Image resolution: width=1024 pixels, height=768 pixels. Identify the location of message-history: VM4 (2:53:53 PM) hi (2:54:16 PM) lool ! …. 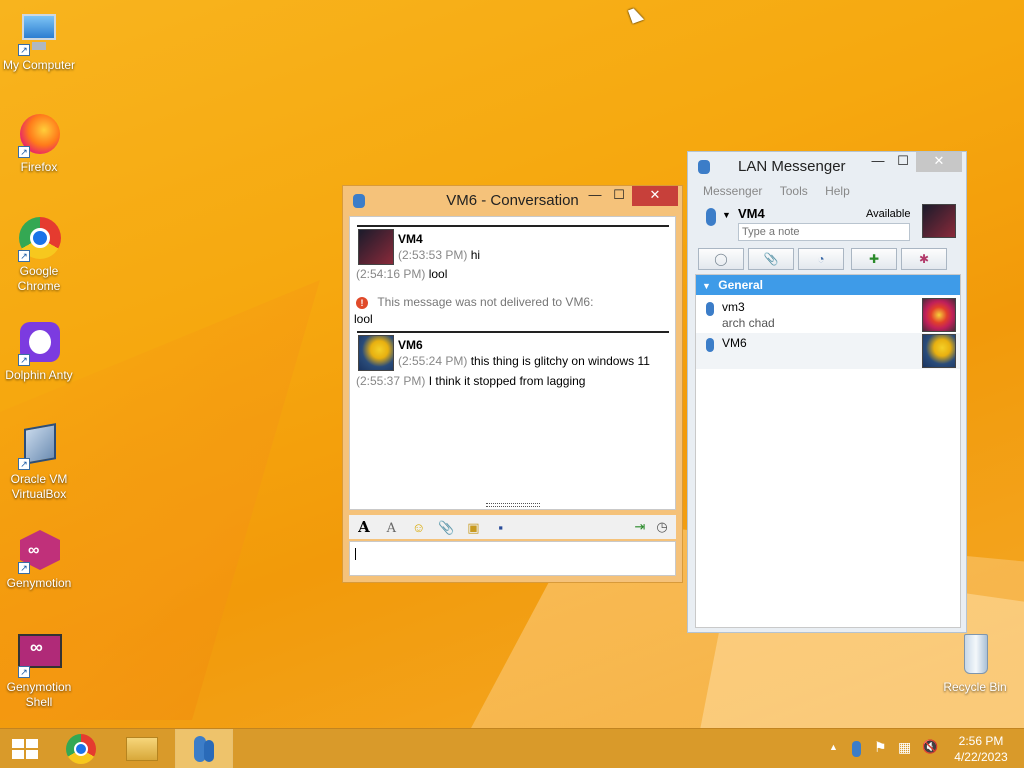
(512, 363).